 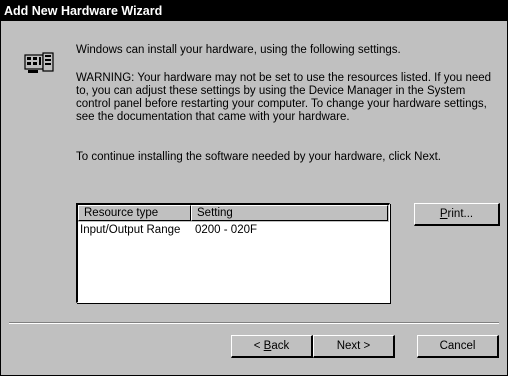 I want to click on title-bar: Add New Hardware Wizard, so click(x=254, y=11).